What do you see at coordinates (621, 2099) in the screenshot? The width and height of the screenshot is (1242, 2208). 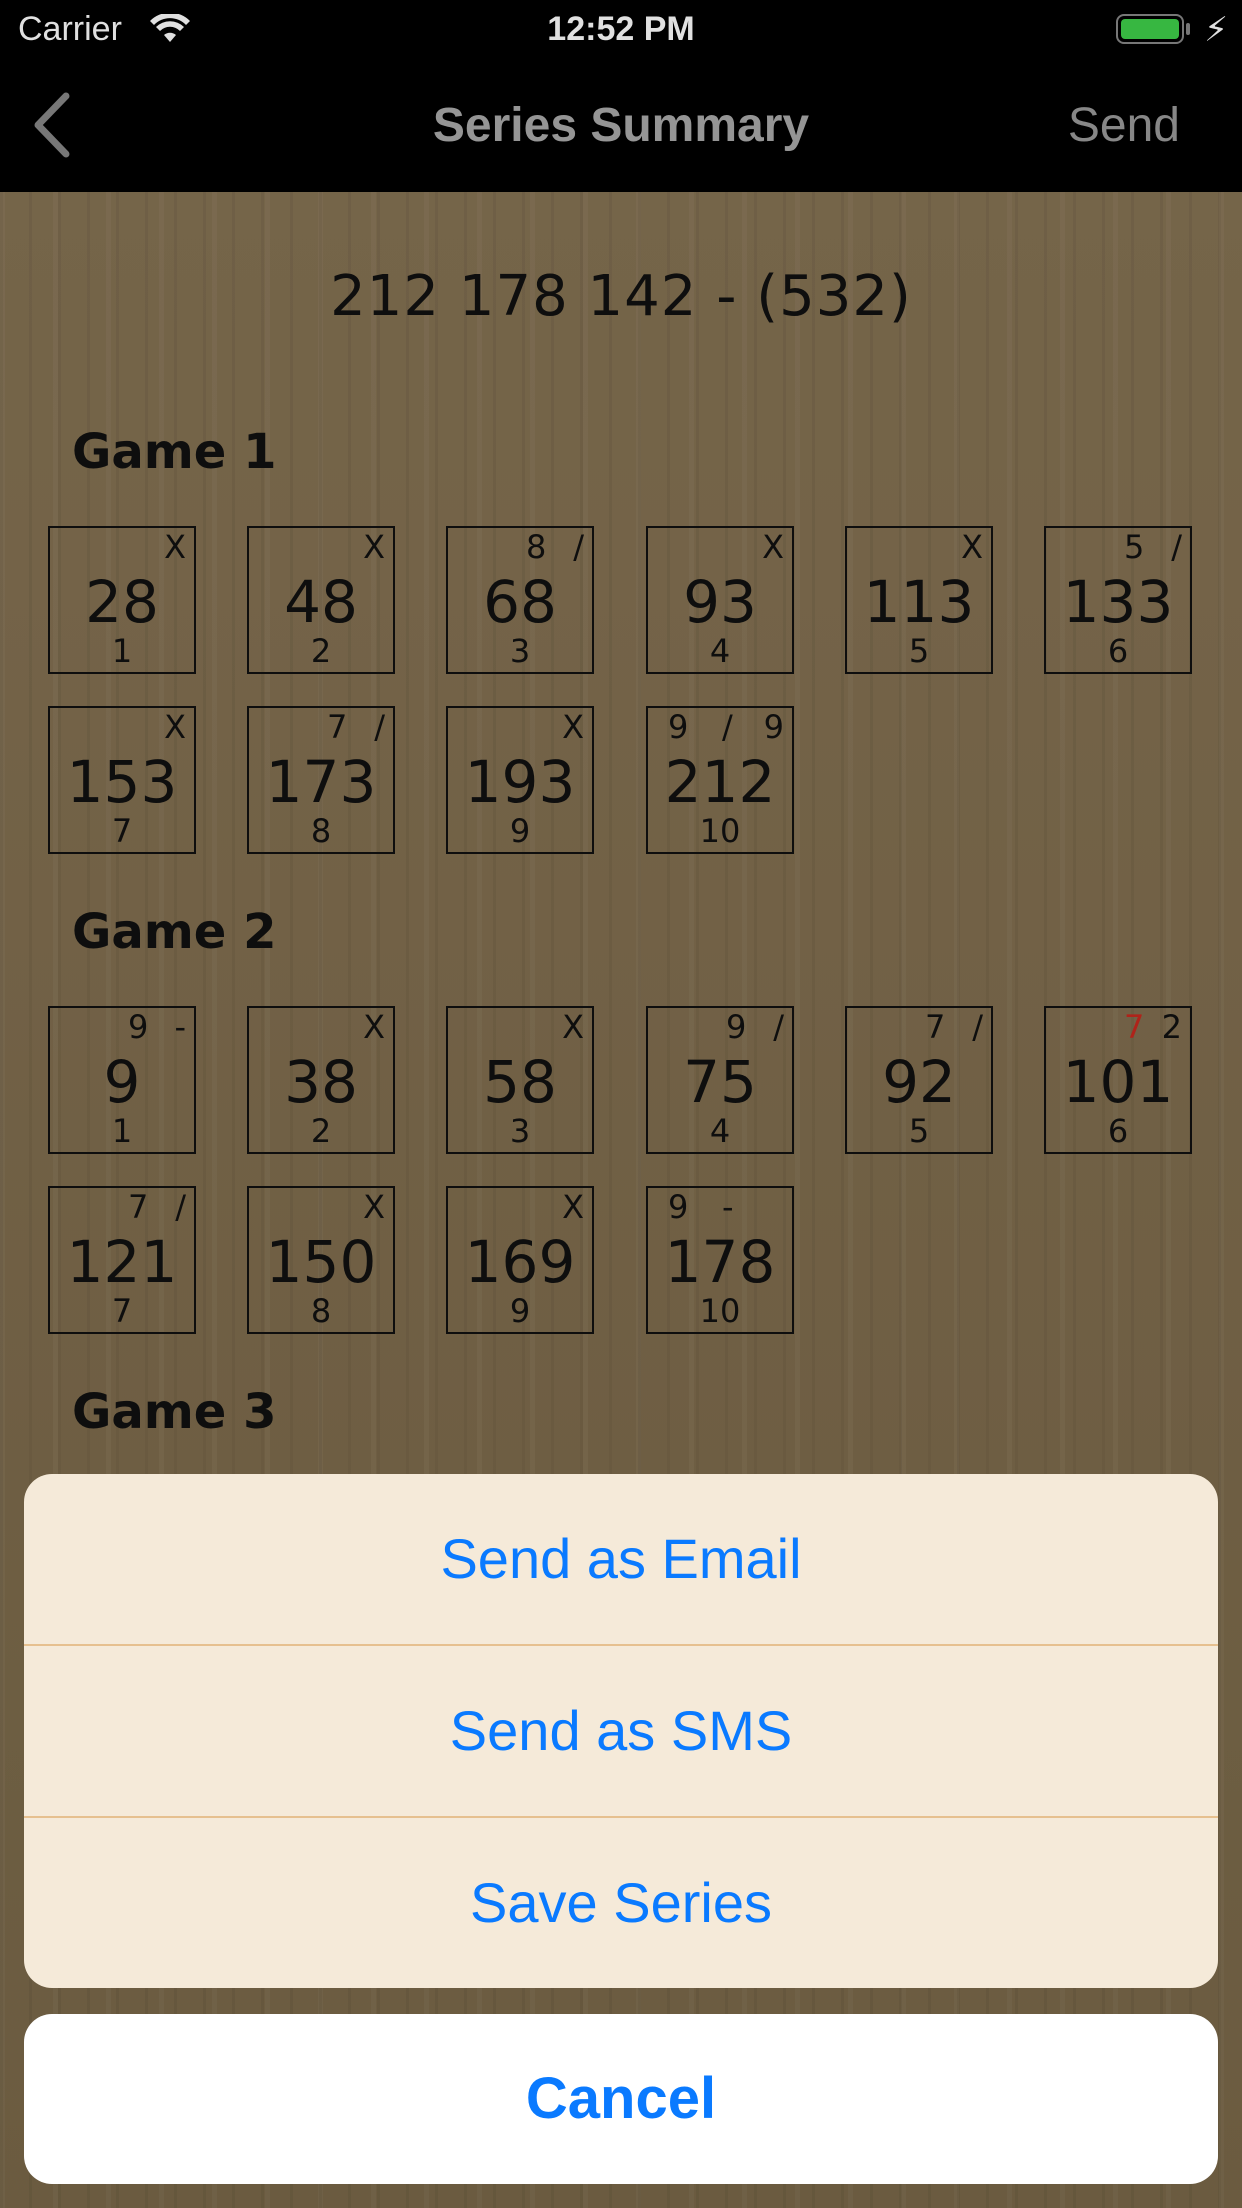 I see `cancel-button: Cancel` at bounding box center [621, 2099].